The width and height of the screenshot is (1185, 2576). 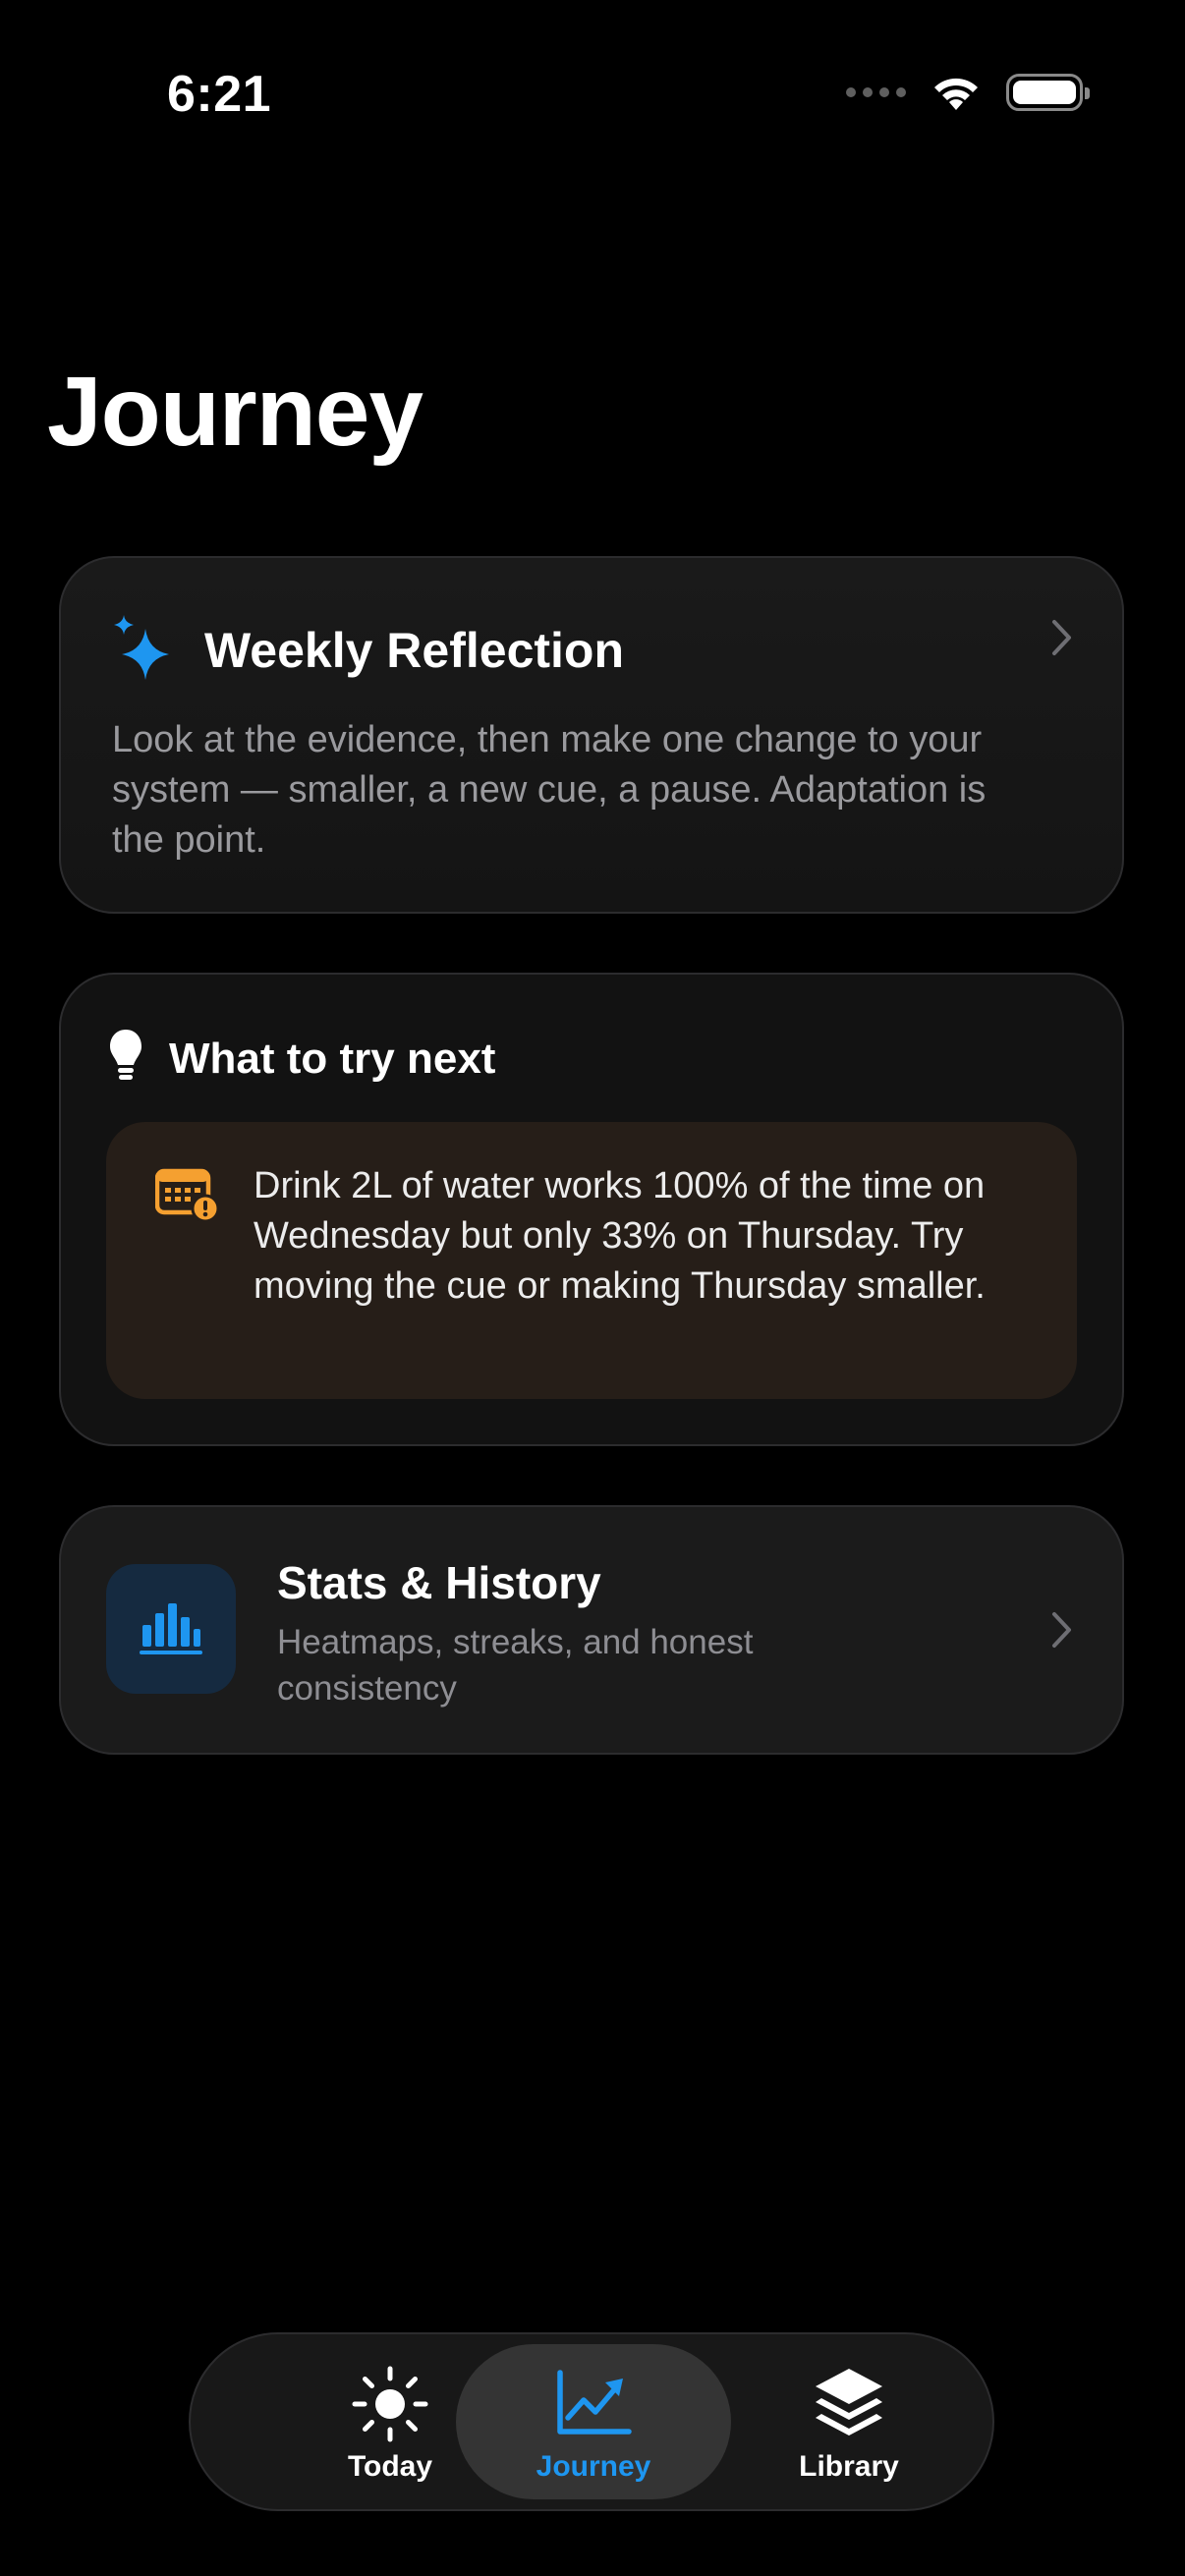 What do you see at coordinates (849, 2404) in the screenshot?
I see `stack-icon` at bounding box center [849, 2404].